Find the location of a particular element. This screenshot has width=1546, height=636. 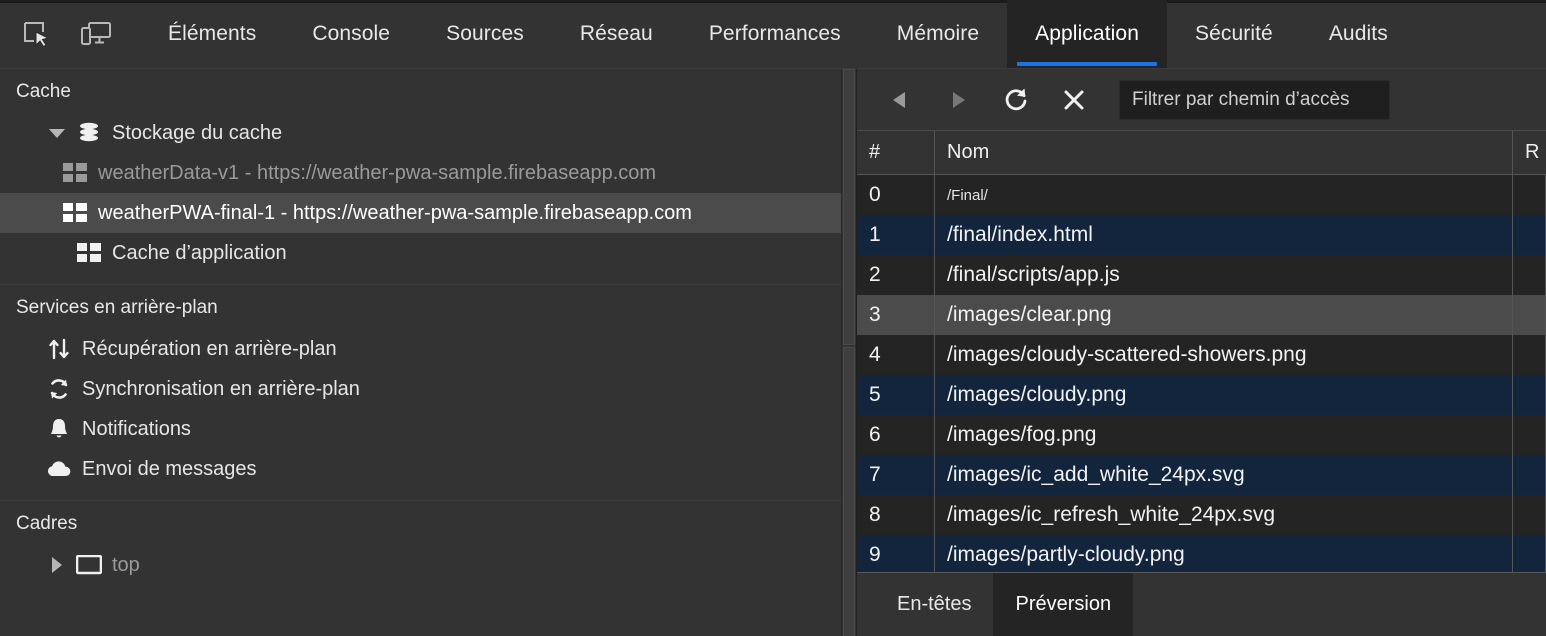

table-row: 5 /images/cloudy.png is located at coordinates (1201, 395).